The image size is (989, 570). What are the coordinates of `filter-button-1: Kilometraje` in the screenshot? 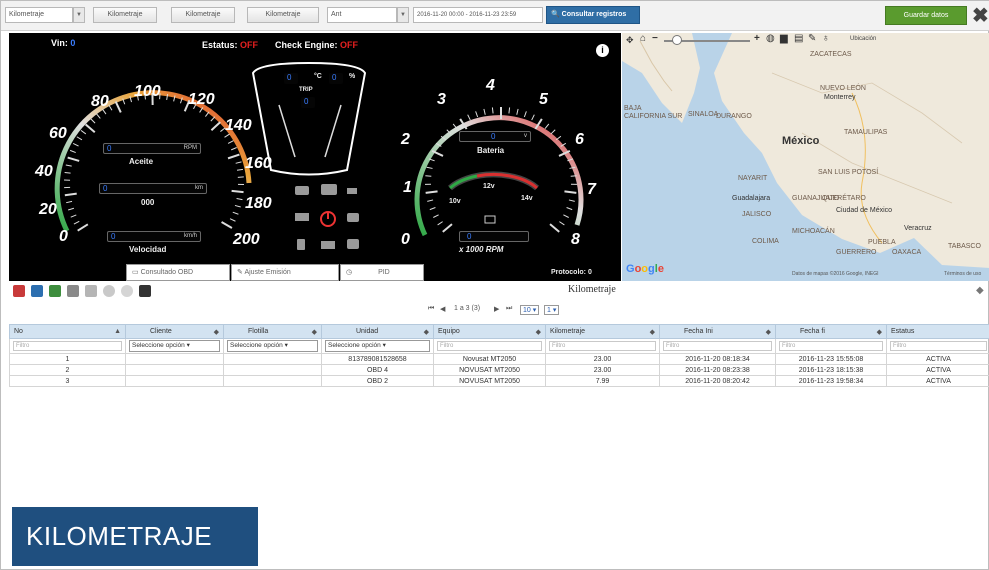 It's located at (125, 15).